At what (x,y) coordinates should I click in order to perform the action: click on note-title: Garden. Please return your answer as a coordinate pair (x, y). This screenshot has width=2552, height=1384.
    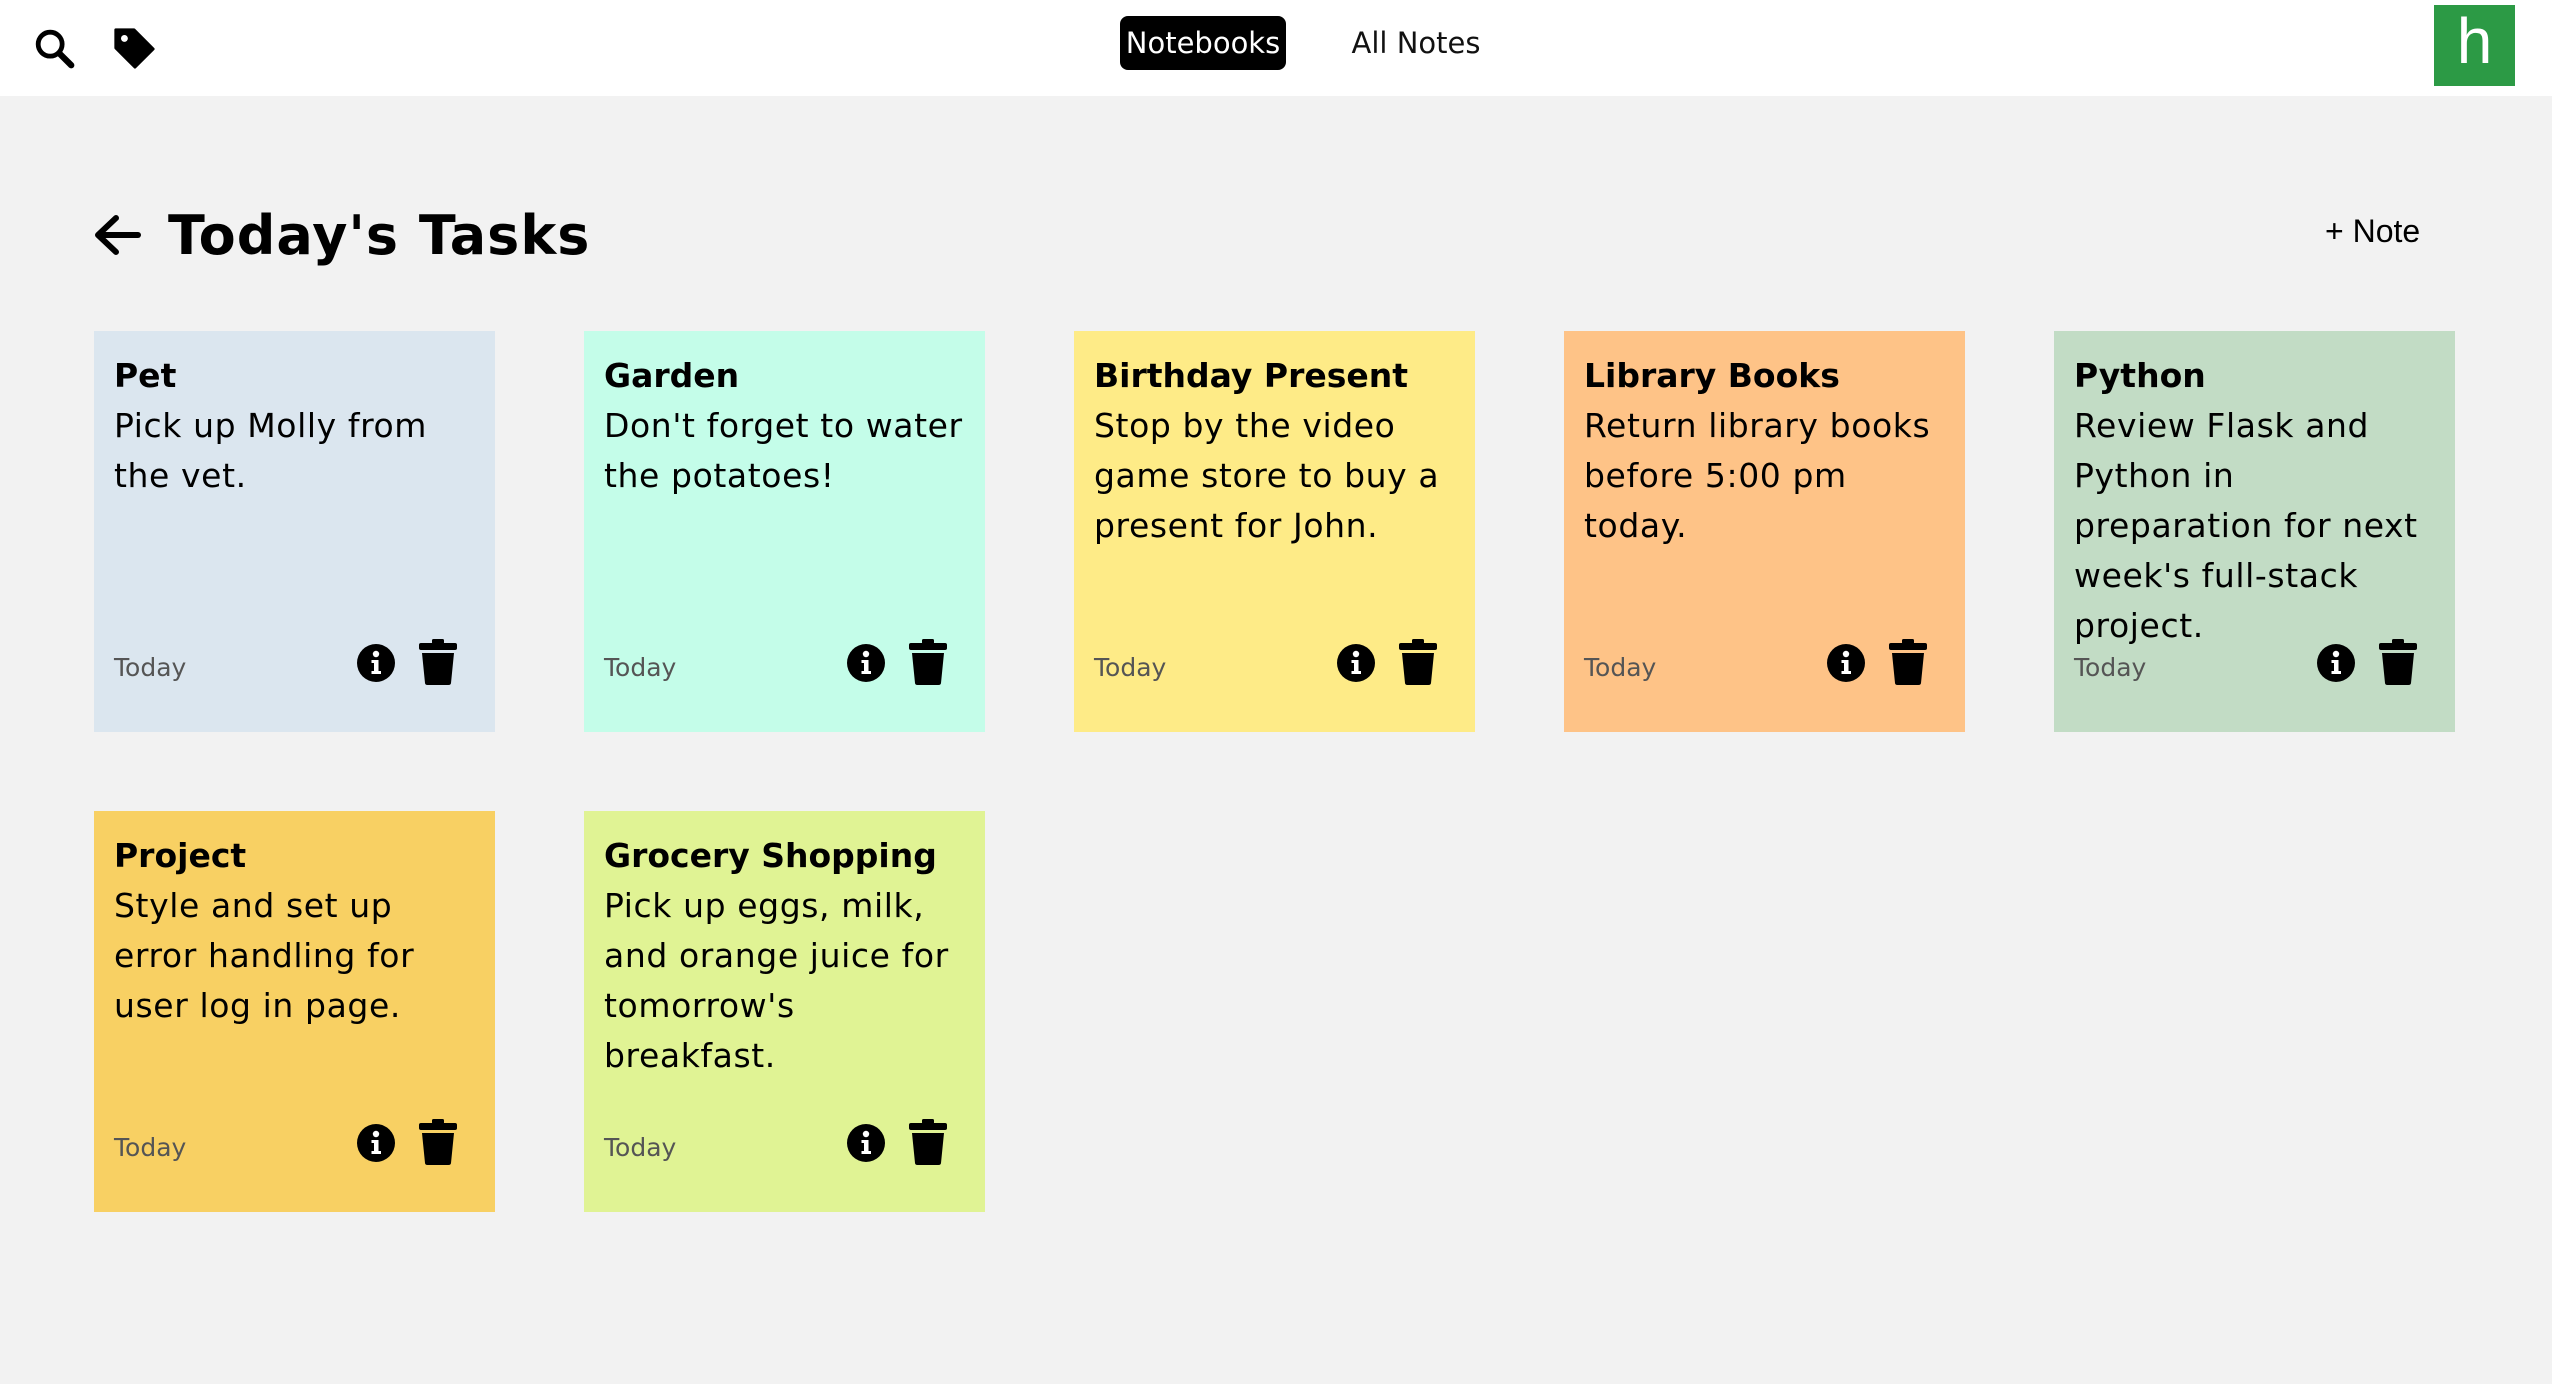
    Looking at the image, I should click on (672, 375).